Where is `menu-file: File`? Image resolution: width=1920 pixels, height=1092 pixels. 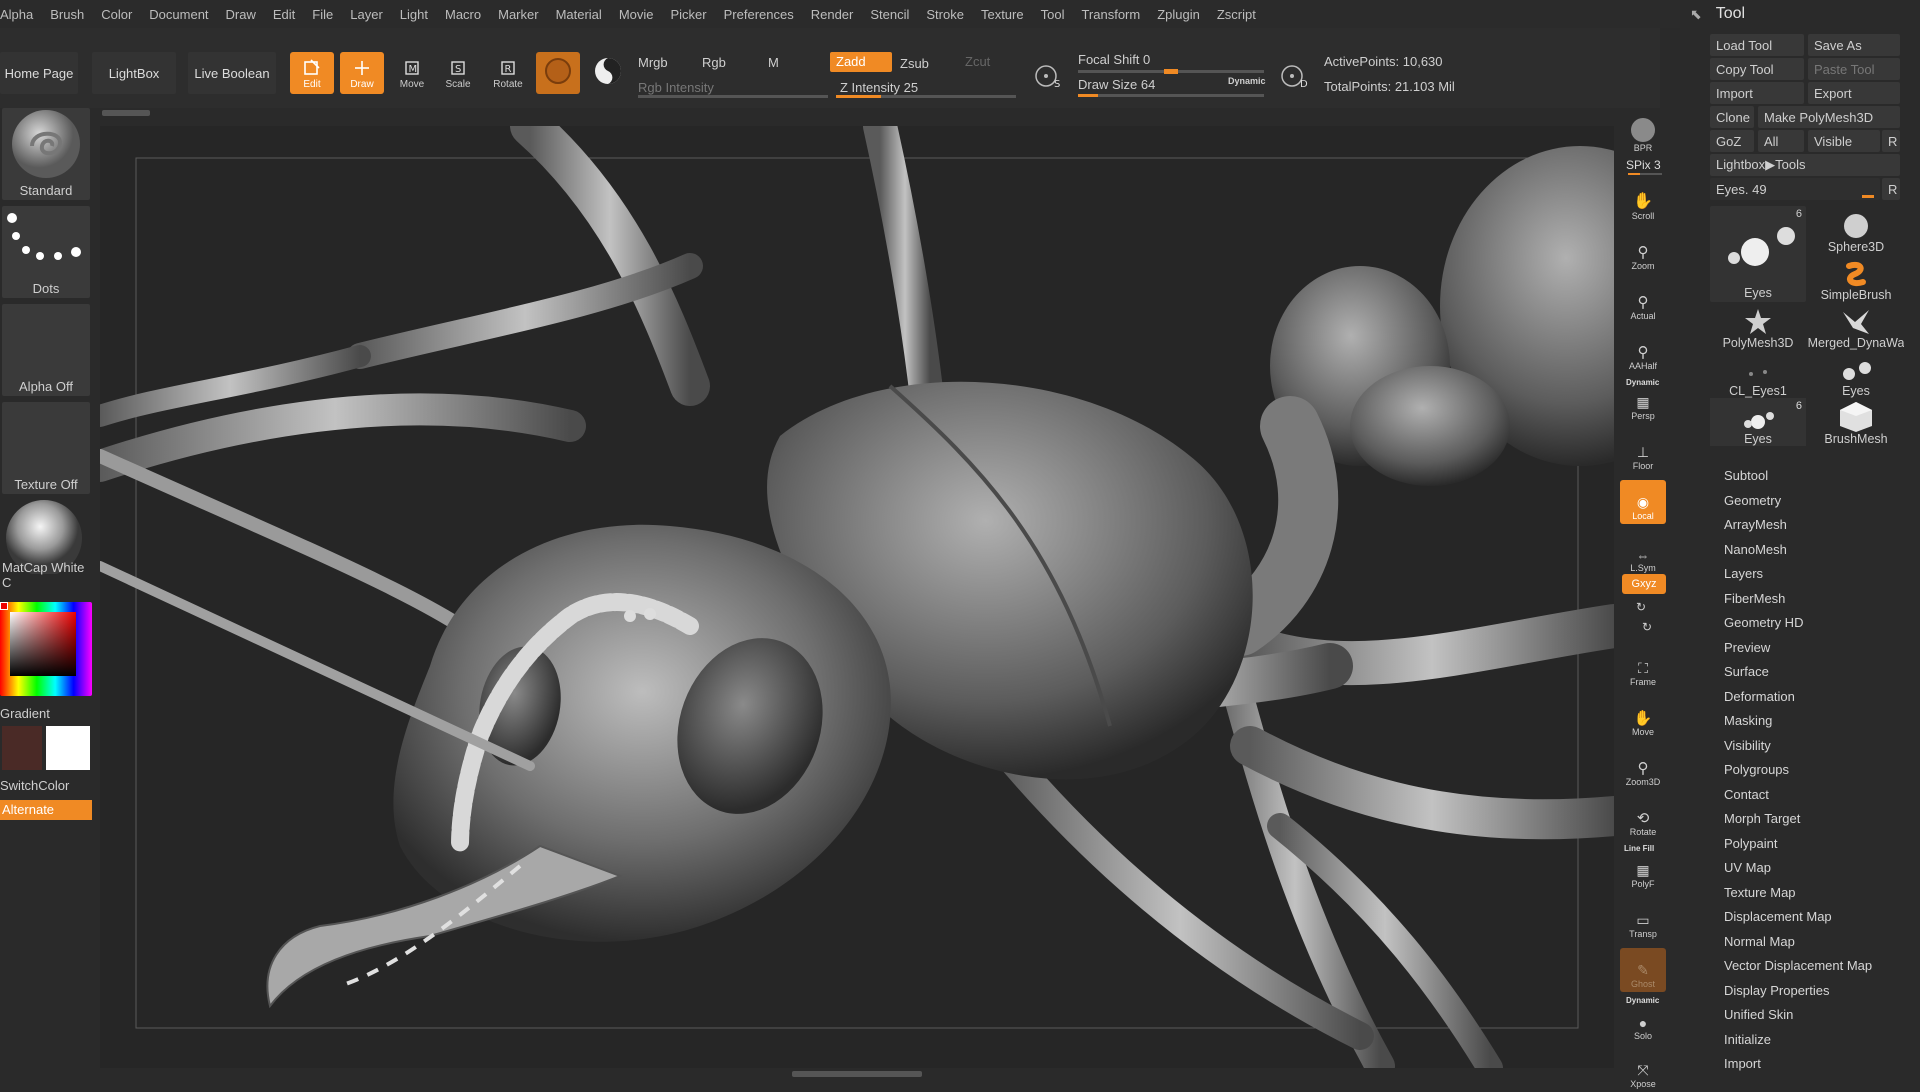
menu-file: File is located at coordinates (322, 14).